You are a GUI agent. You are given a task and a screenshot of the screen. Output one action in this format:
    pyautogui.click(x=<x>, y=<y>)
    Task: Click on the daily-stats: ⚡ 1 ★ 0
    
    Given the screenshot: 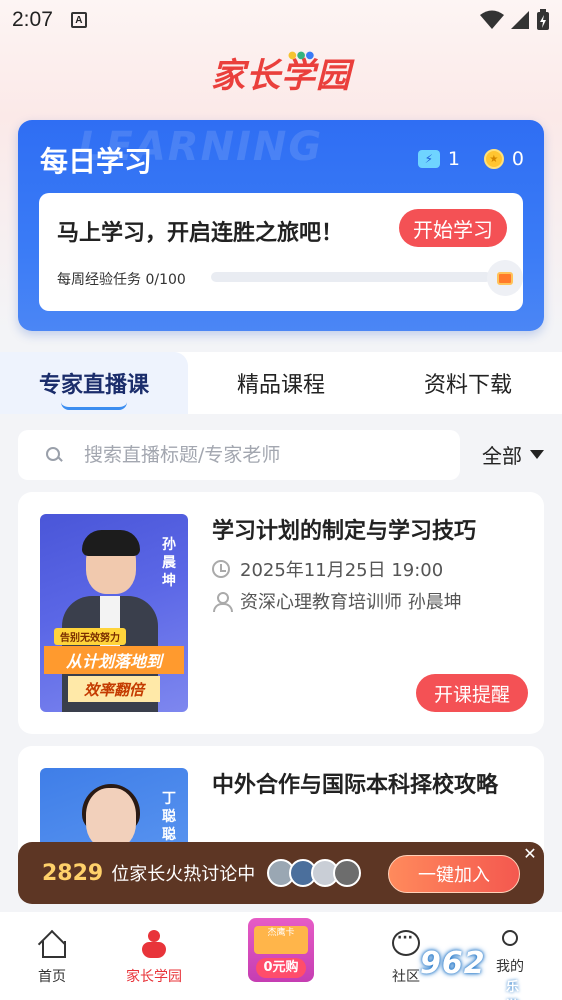 What is the action you would take?
    pyautogui.click(x=470, y=159)
    